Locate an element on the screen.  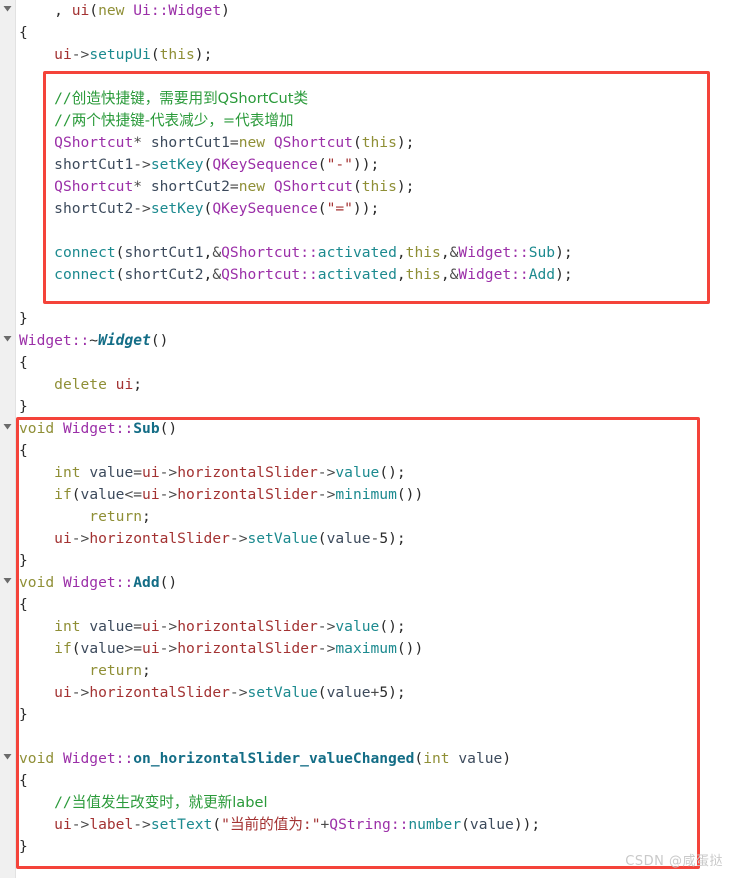
code-token: , is located at coordinates (445, 274).